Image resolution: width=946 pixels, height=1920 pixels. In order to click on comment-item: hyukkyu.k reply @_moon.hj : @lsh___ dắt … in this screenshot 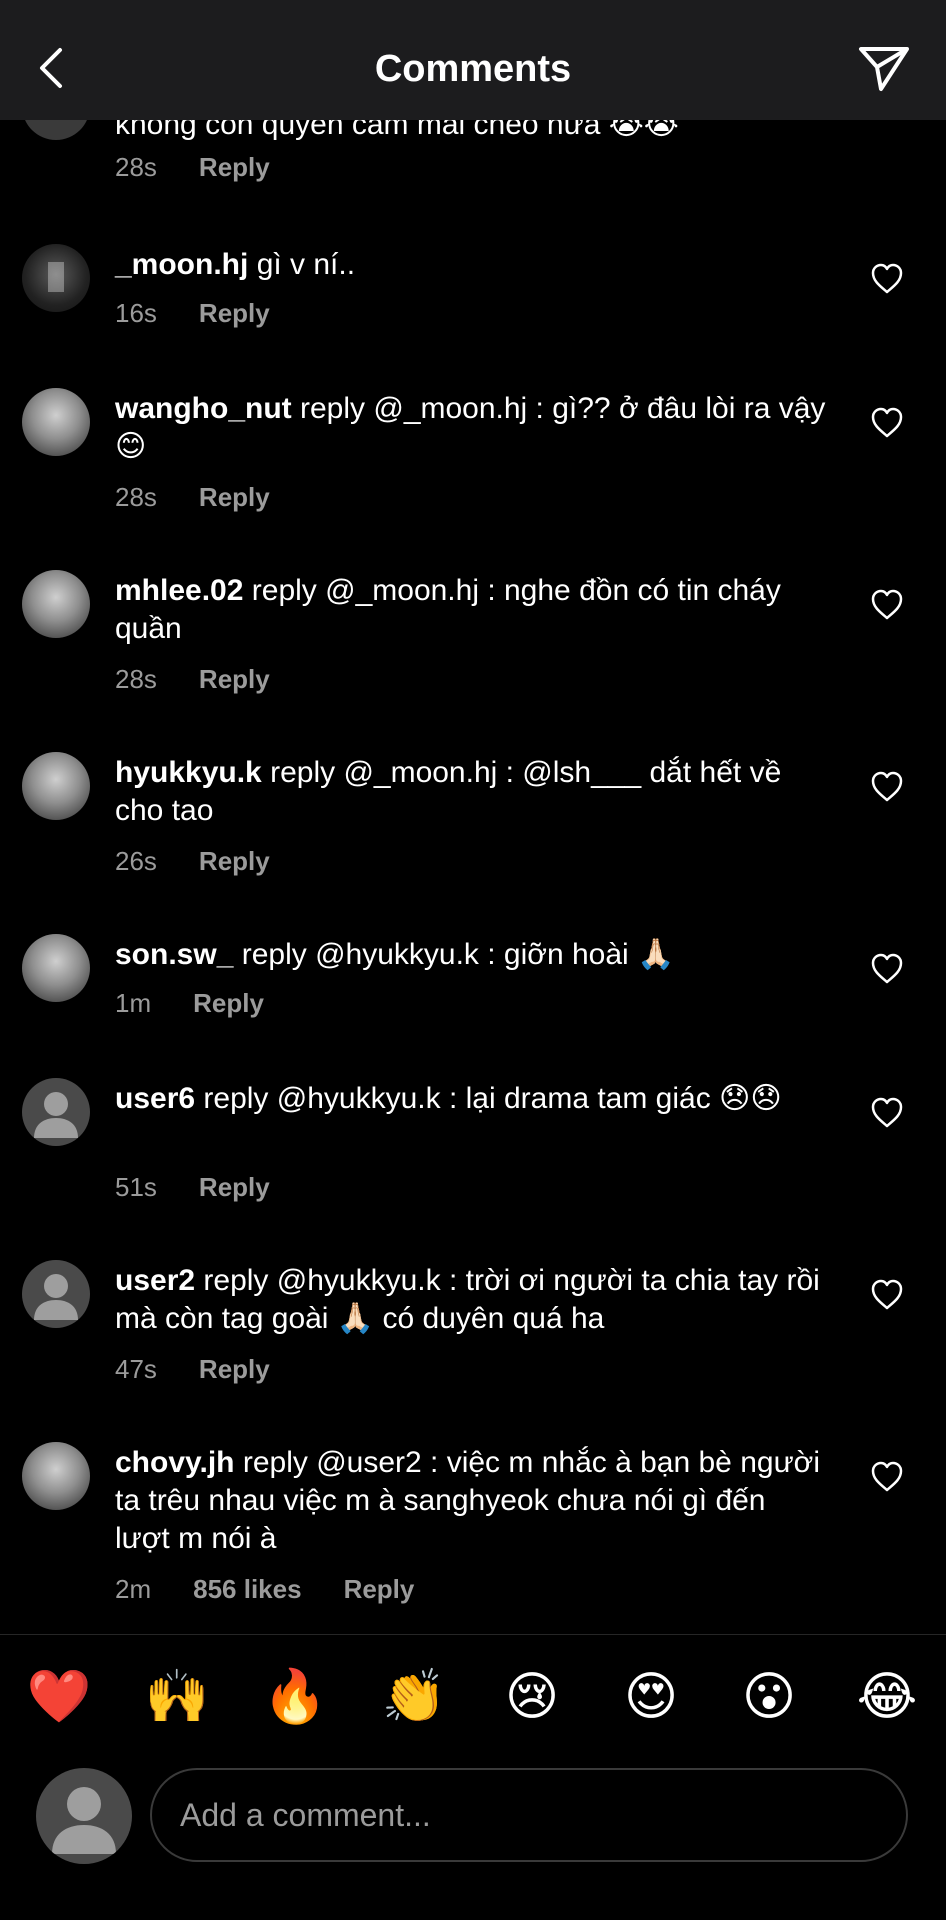, I will do `click(473, 817)`.